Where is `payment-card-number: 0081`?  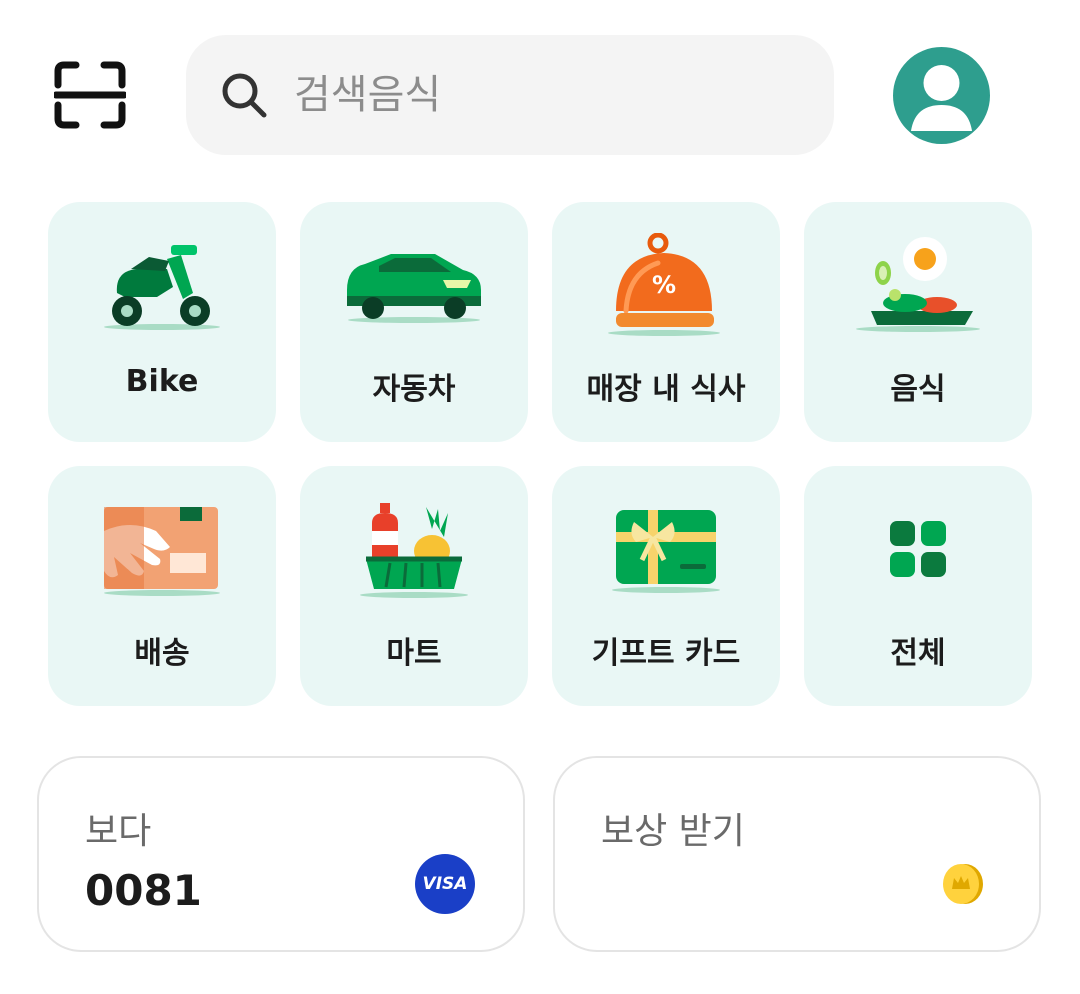 payment-card-number: 0081 is located at coordinates (143, 890).